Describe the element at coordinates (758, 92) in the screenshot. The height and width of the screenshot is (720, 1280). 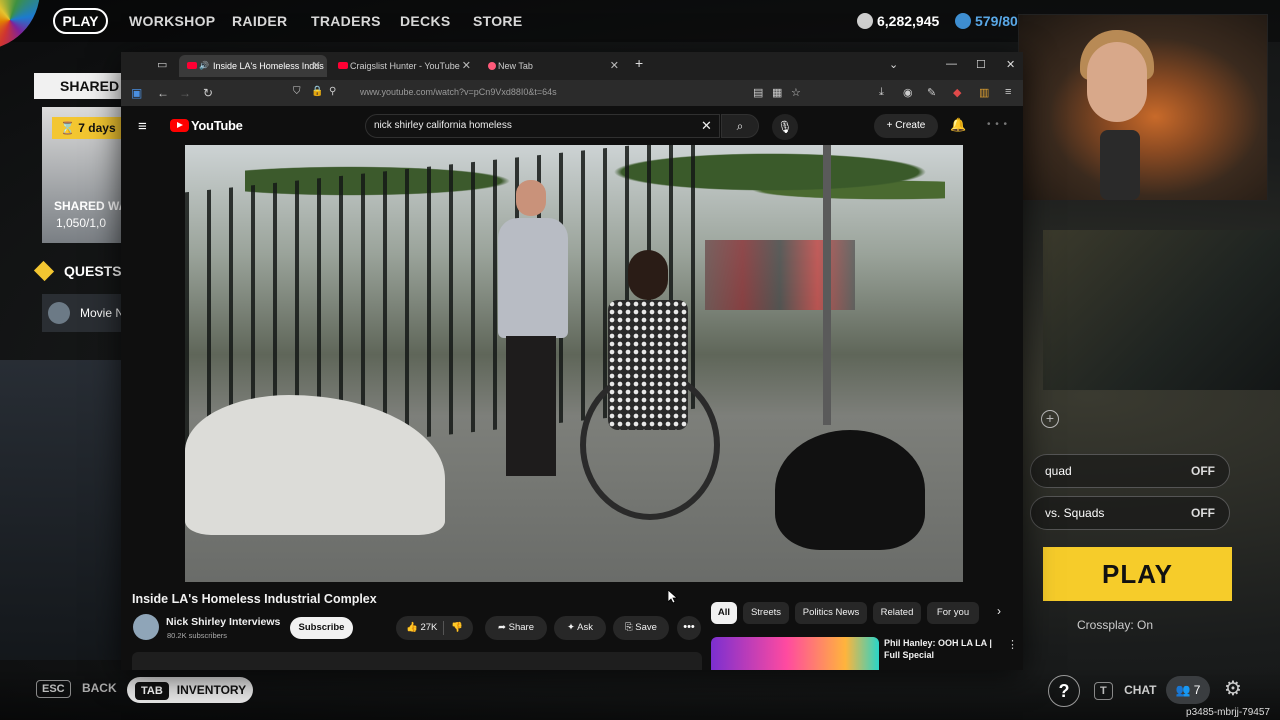
I see `picture-in-picture-icon: ▤` at that location.